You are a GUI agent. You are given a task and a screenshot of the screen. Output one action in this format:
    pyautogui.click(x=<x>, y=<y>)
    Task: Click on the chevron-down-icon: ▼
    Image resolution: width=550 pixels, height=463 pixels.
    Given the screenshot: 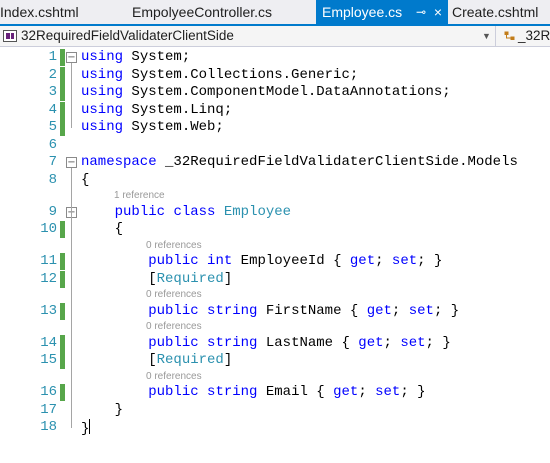 What is the action you would take?
    pyautogui.click(x=486, y=36)
    